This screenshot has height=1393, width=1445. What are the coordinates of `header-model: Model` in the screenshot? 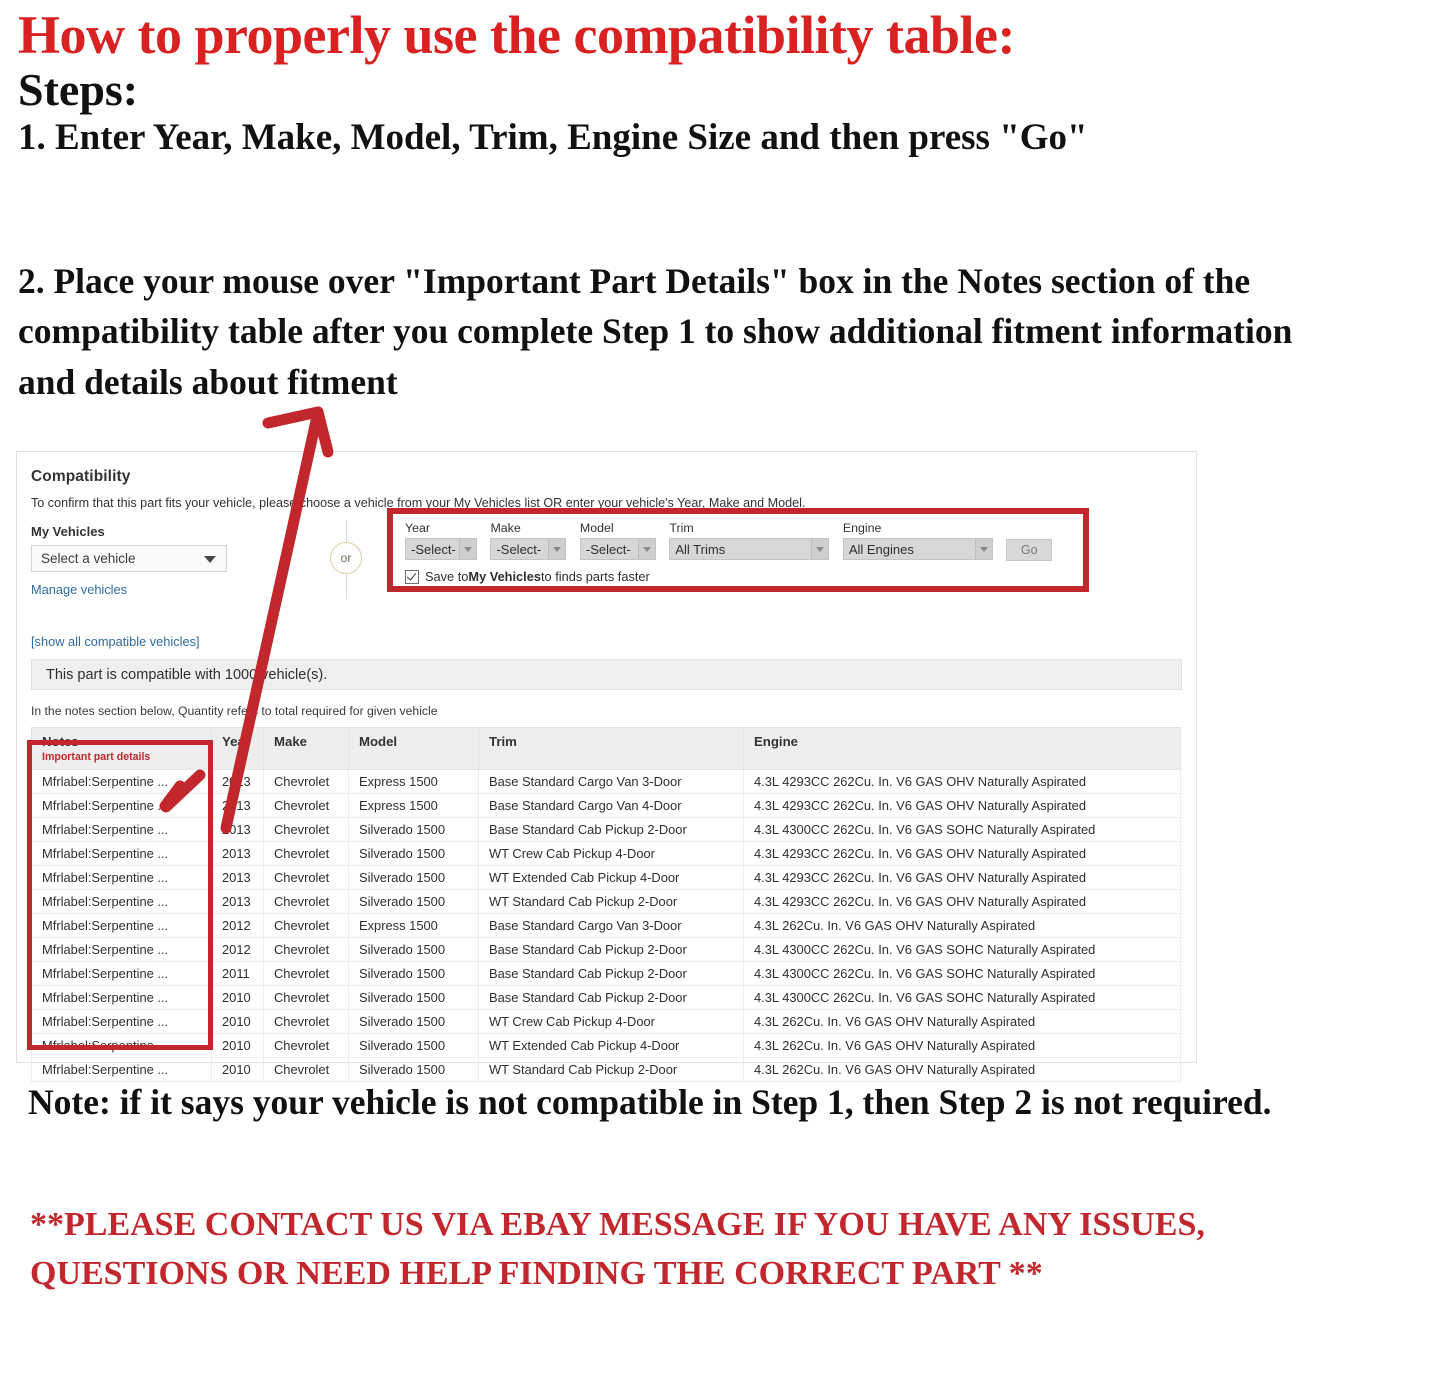 It's located at (413, 748).